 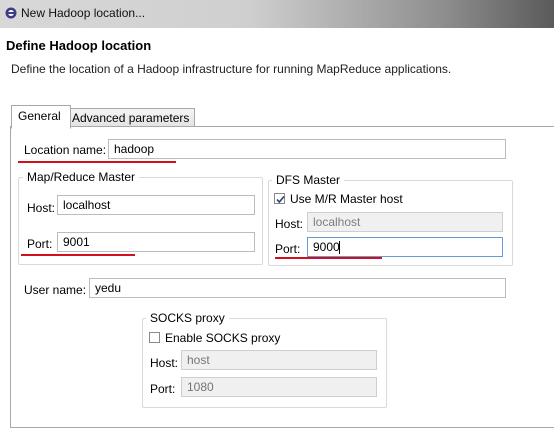 I want to click on use-mr-master-host-label: Use M/R Master host, so click(x=346, y=199).